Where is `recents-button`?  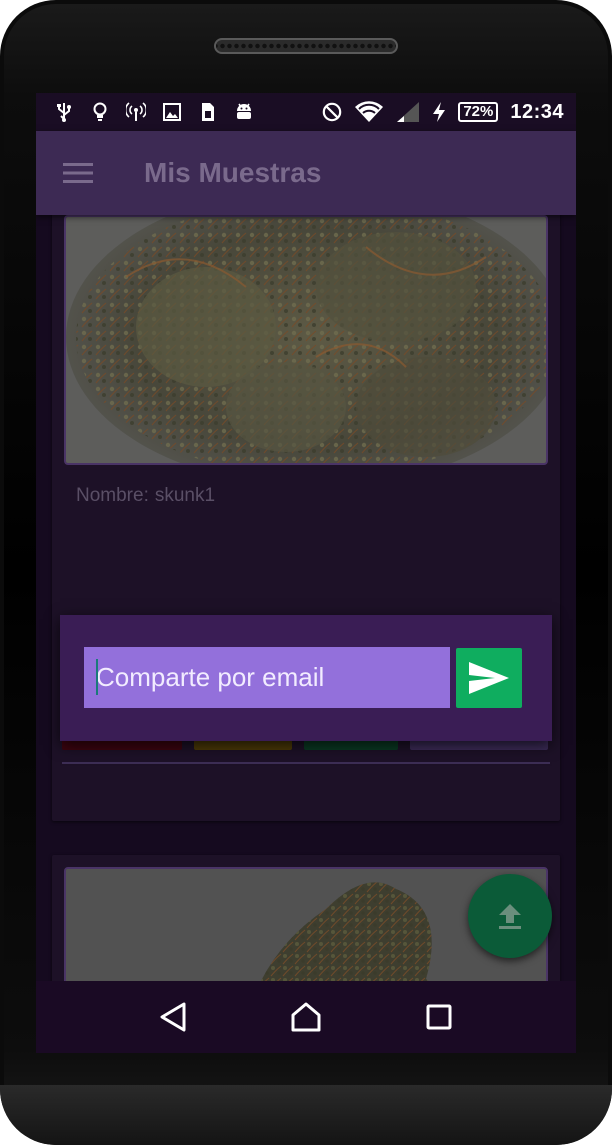 recents-button is located at coordinates (439, 1017).